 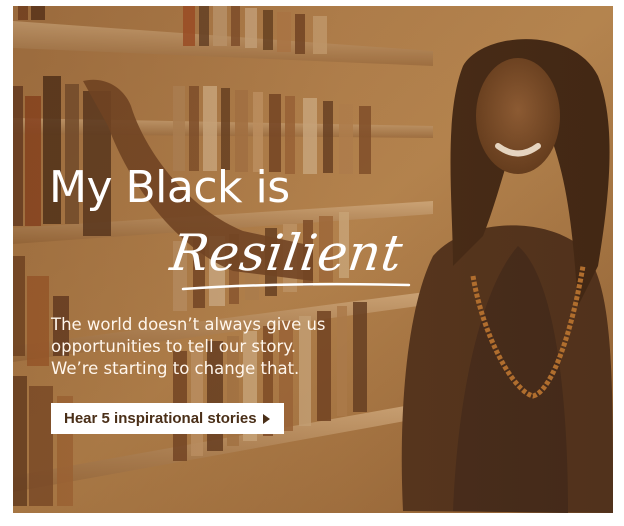 I want to click on hear-stories-button: Hear 5 inspirational stories, so click(x=167, y=418).